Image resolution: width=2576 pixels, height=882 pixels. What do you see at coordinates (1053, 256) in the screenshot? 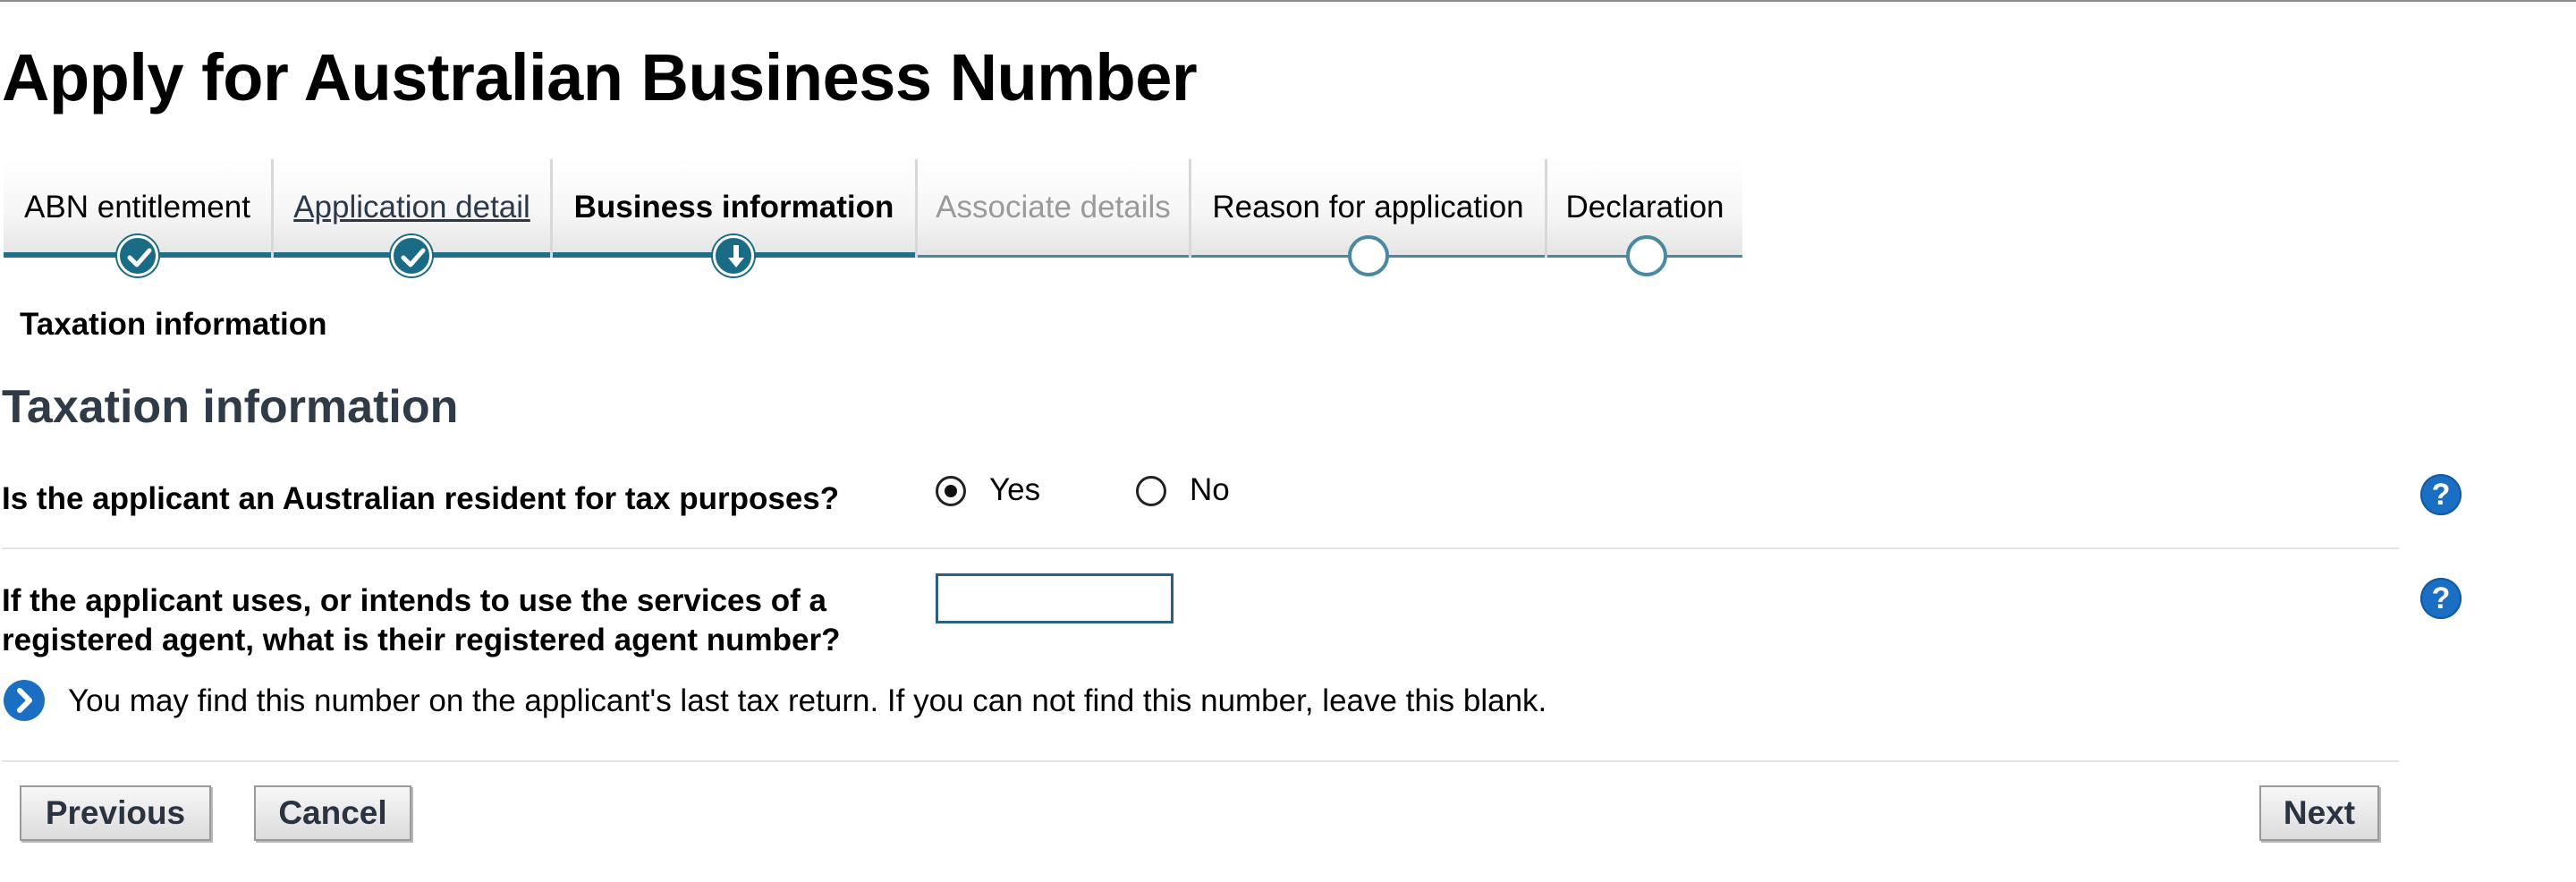
I see `step-bar` at bounding box center [1053, 256].